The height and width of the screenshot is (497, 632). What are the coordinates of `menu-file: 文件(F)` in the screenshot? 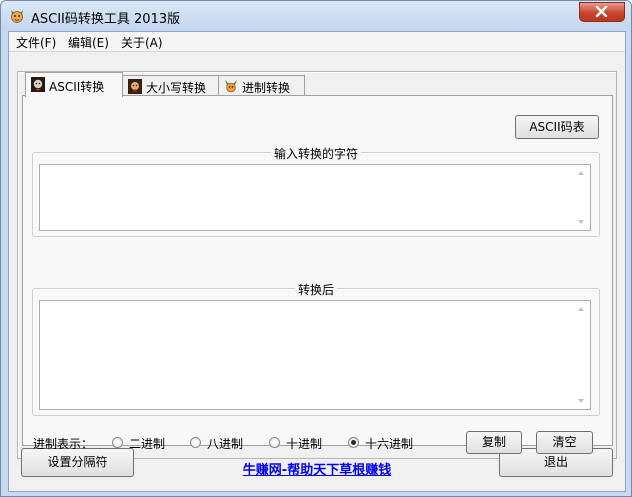 It's located at (36, 42).